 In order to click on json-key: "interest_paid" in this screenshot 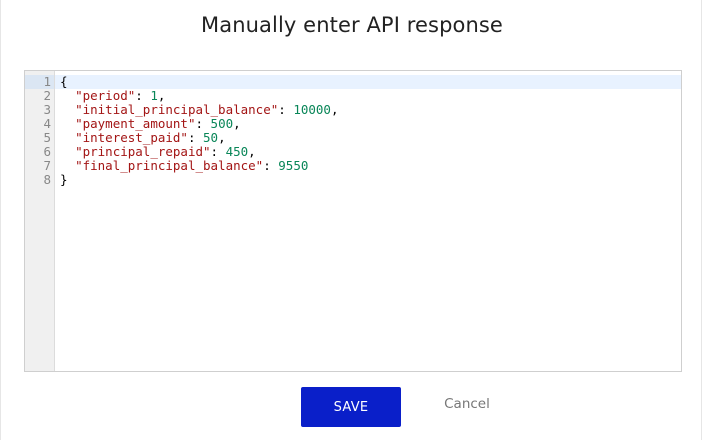, I will do `click(131, 137)`.